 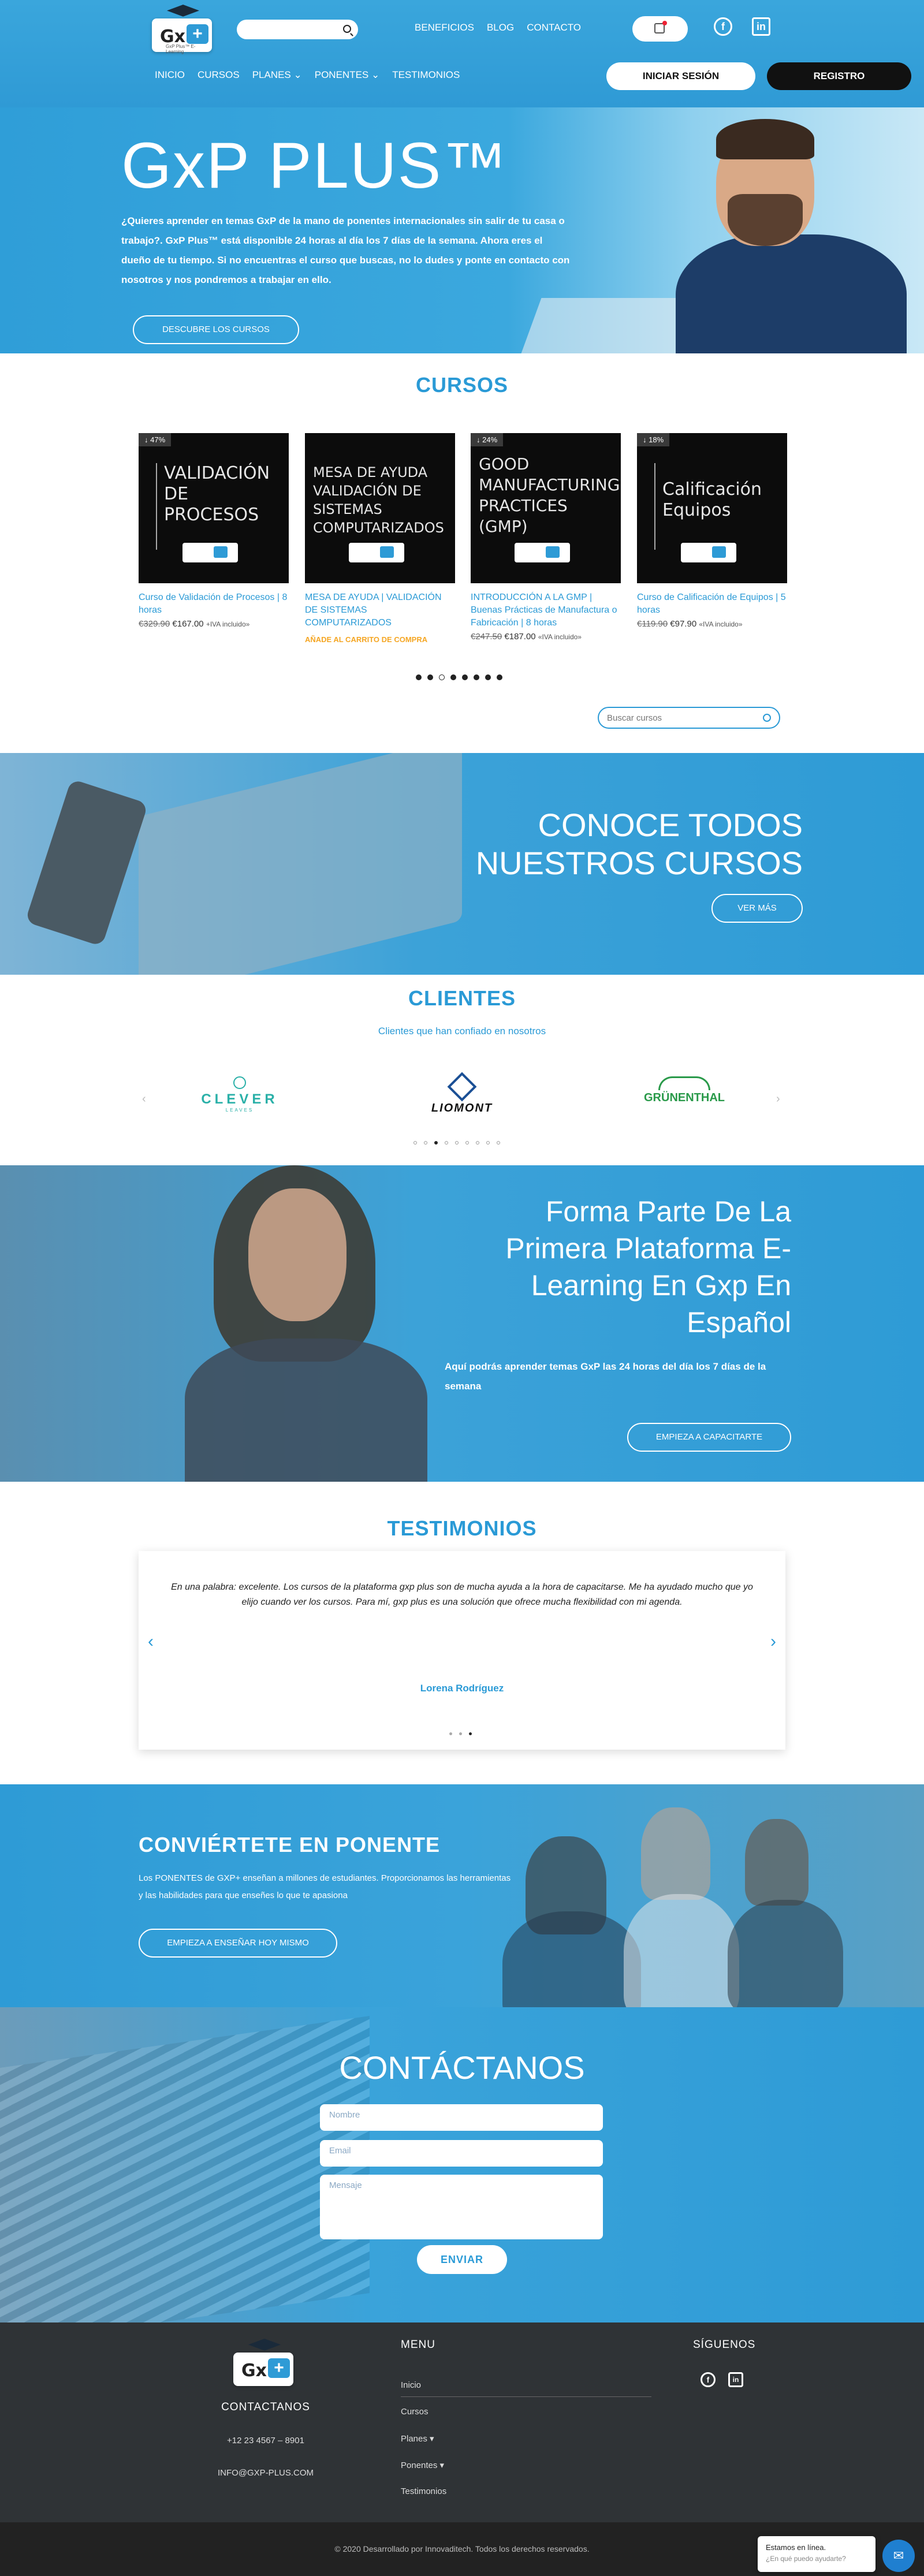 I want to click on laptop-photo, so click(x=300, y=864).